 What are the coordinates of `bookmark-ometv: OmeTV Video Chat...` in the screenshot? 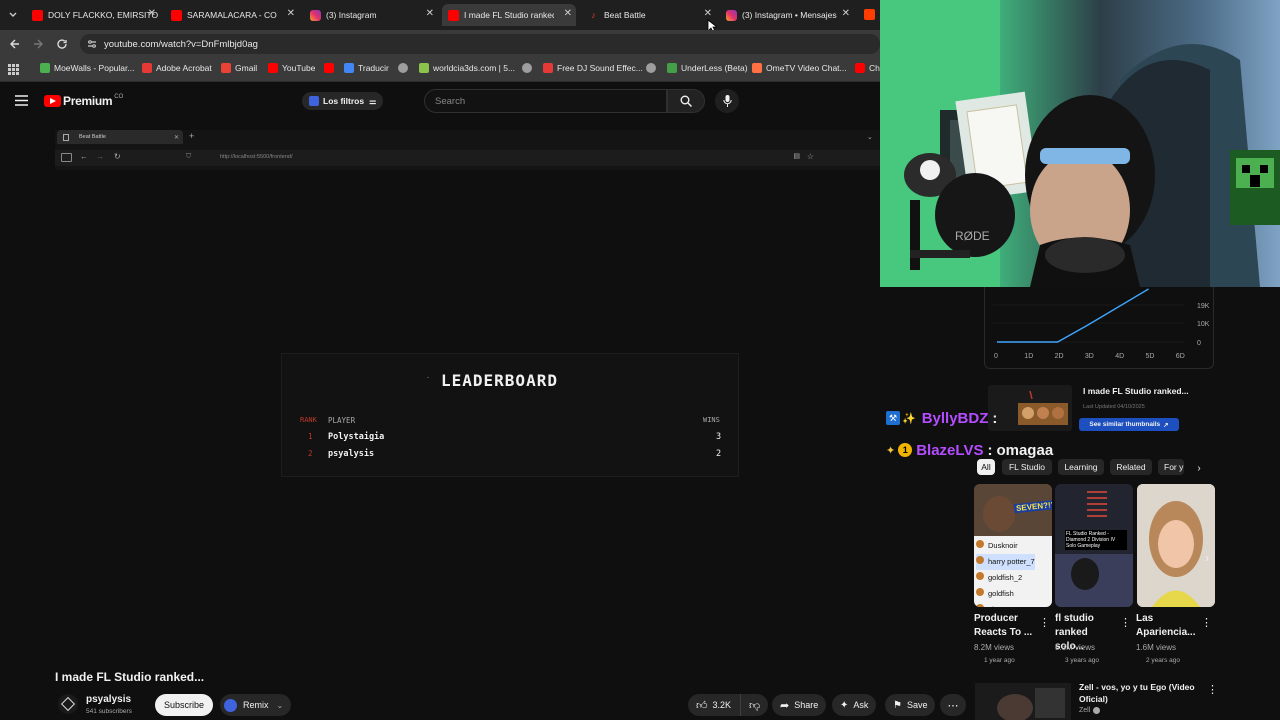 It's located at (799, 68).